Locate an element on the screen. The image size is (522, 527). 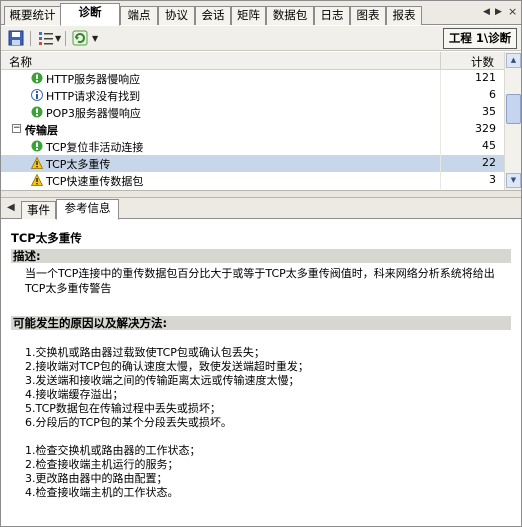
tab-endpoints: 端点 is located at coordinates (139, 15).